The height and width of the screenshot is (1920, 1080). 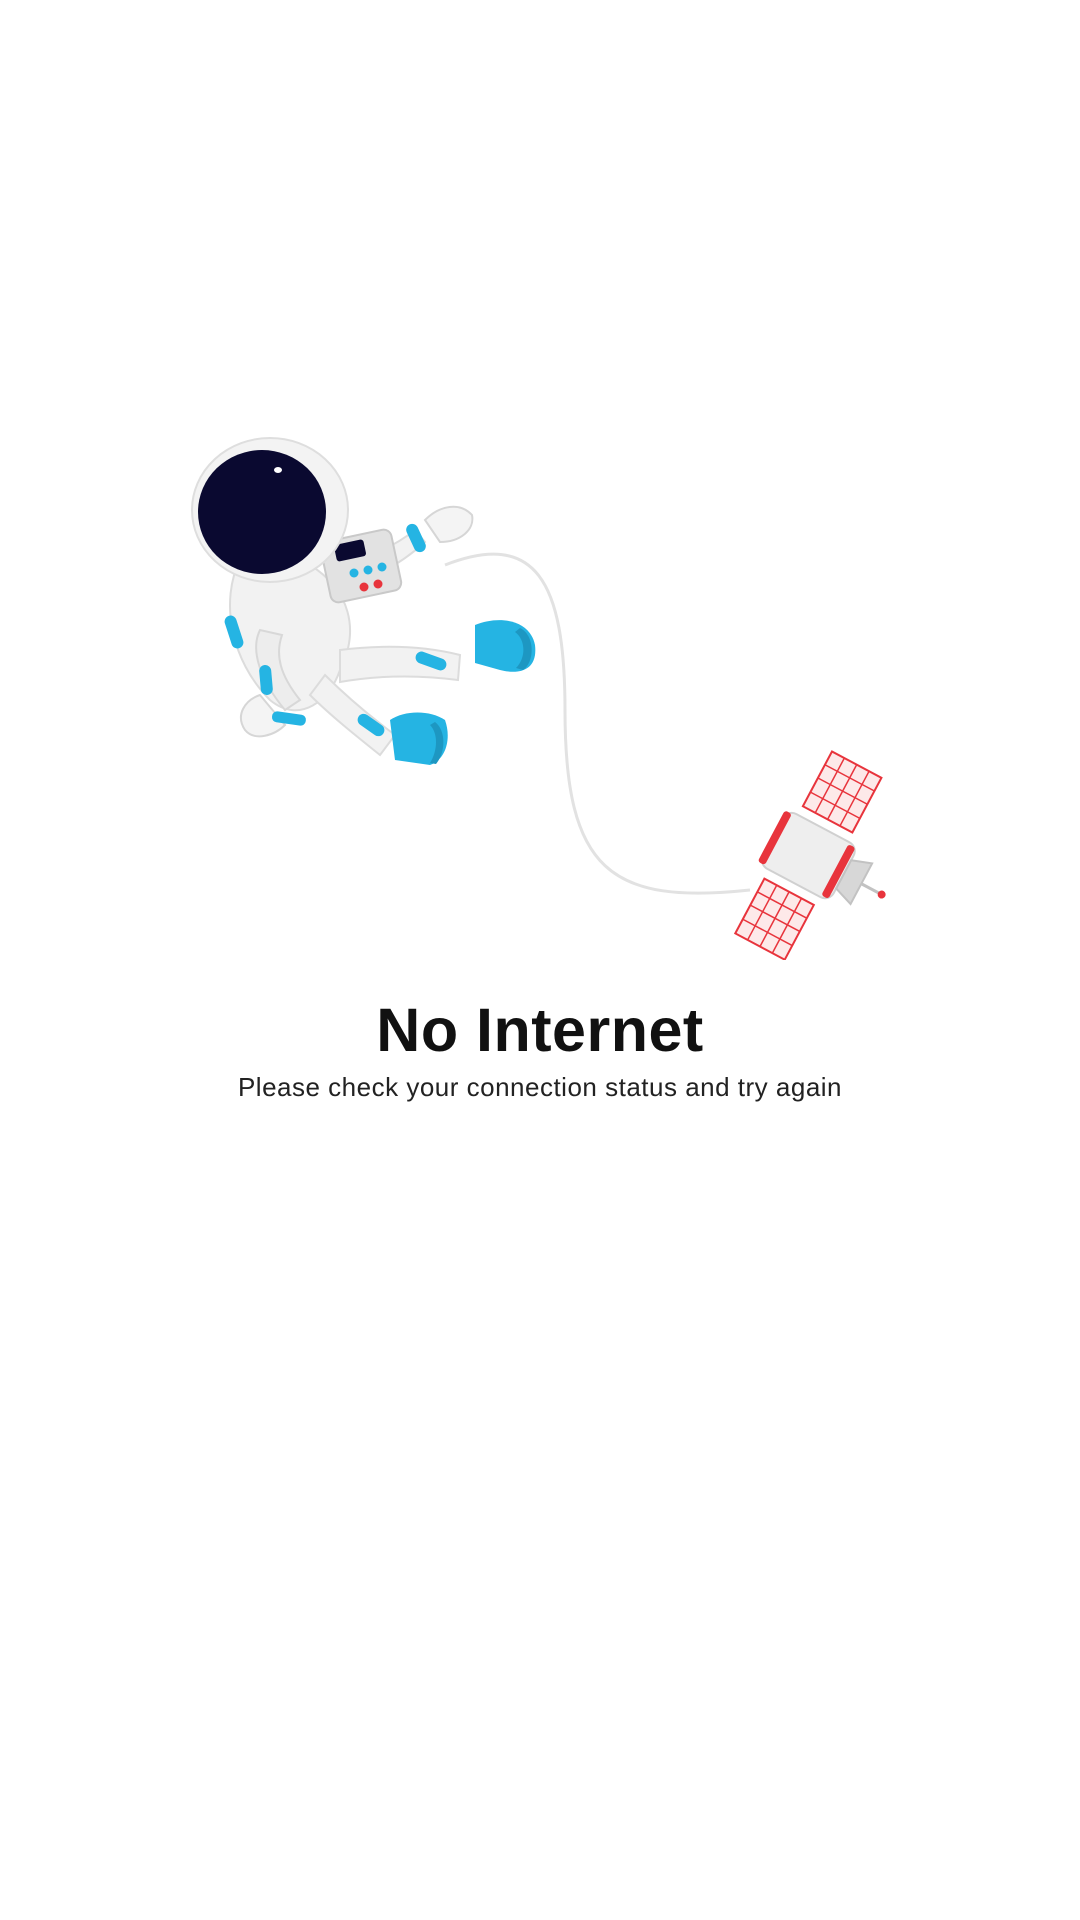 I want to click on tether-cable, so click(x=597, y=723).